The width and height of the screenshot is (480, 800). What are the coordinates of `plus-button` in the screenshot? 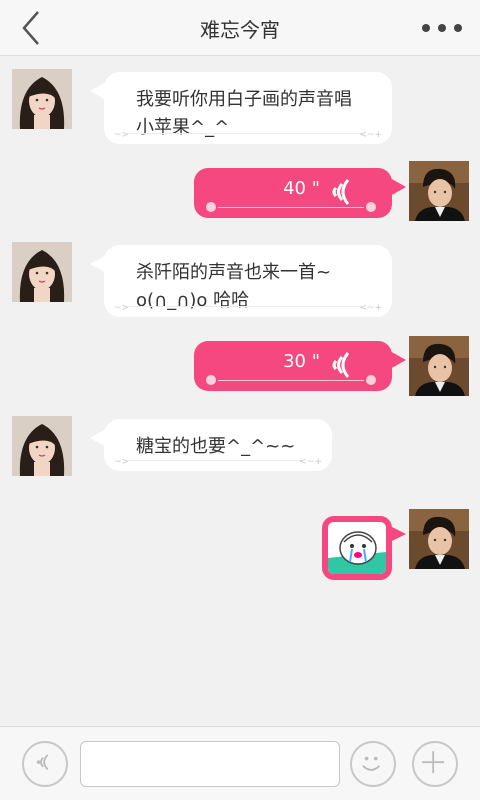 It's located at (435, 764).